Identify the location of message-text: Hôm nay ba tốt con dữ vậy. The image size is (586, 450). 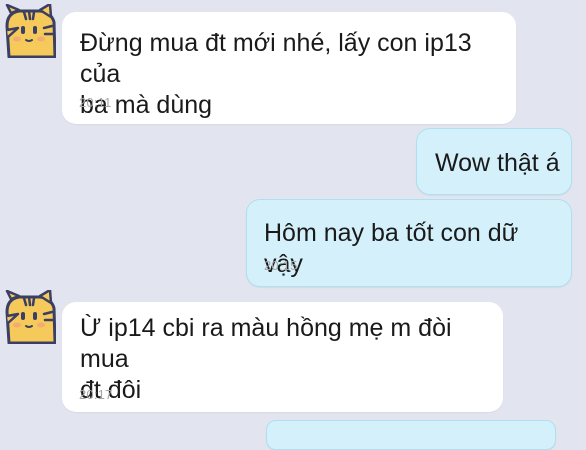
(391, 248).